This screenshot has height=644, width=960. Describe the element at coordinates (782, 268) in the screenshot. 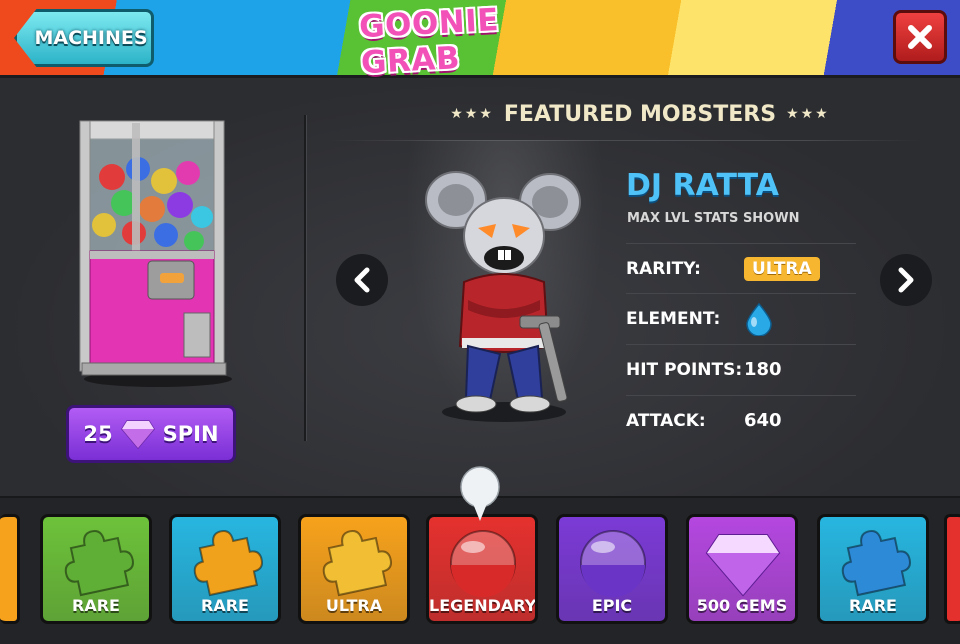

I see `rarity-badge: ULTRA` at that location.